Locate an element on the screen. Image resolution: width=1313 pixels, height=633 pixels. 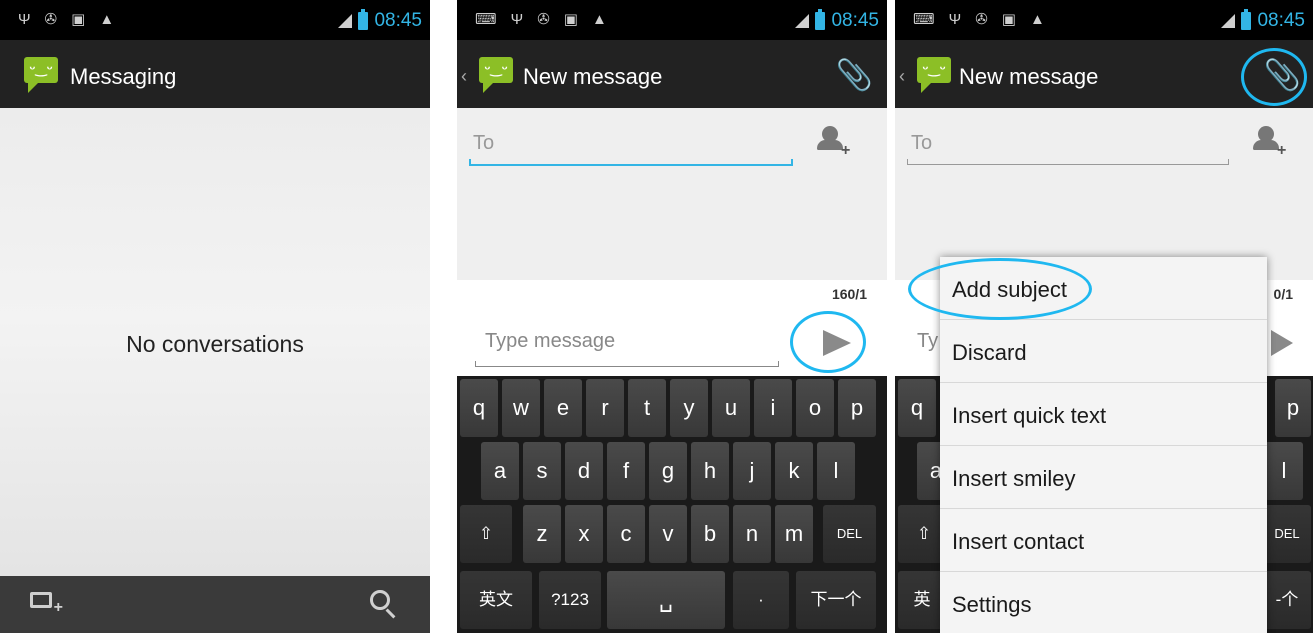
status-icons: ⌨ Ψ ✇ ▣ ▲ is located at coordinates (541, 20).